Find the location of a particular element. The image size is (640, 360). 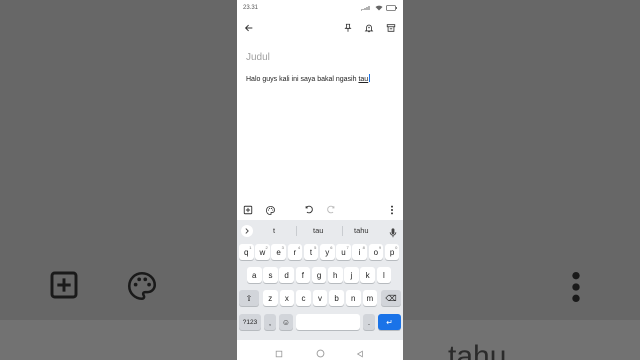

suggestion-2: tau is located at coordinates (318, 230).